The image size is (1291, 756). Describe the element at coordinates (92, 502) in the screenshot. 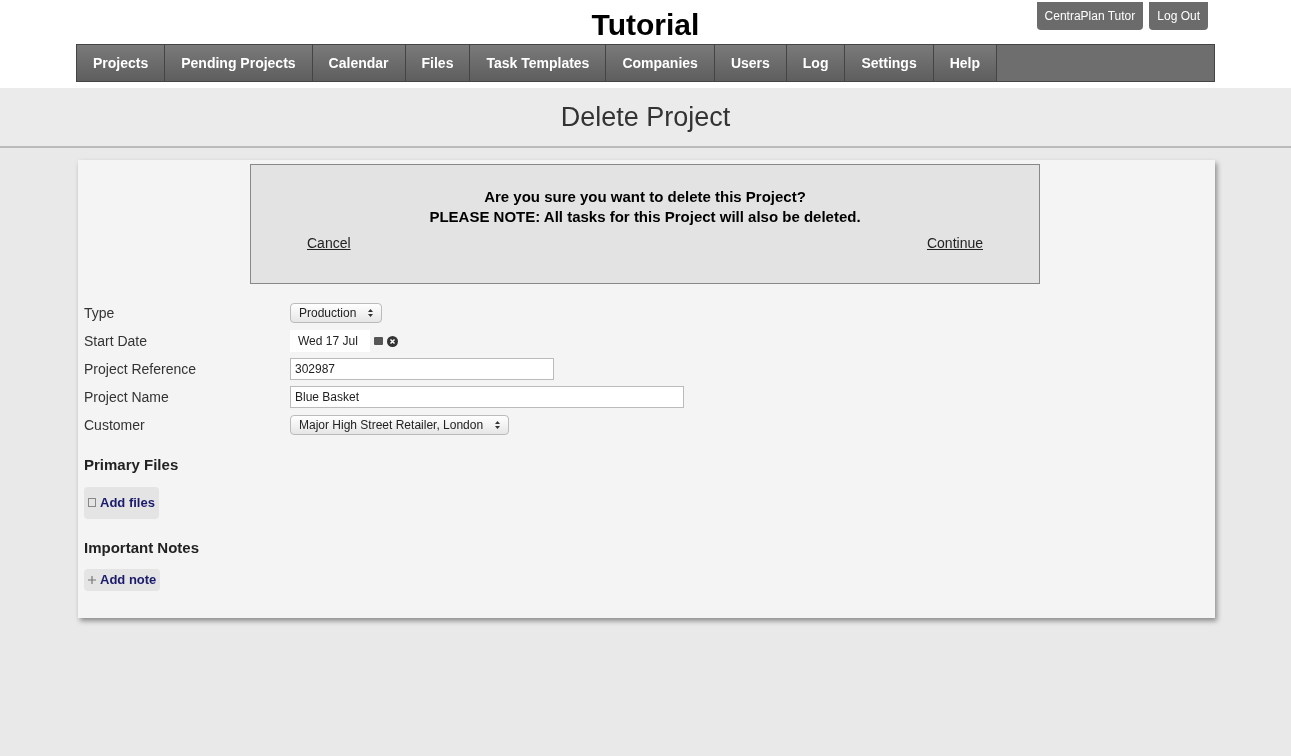

I see `file-icon` at that location.